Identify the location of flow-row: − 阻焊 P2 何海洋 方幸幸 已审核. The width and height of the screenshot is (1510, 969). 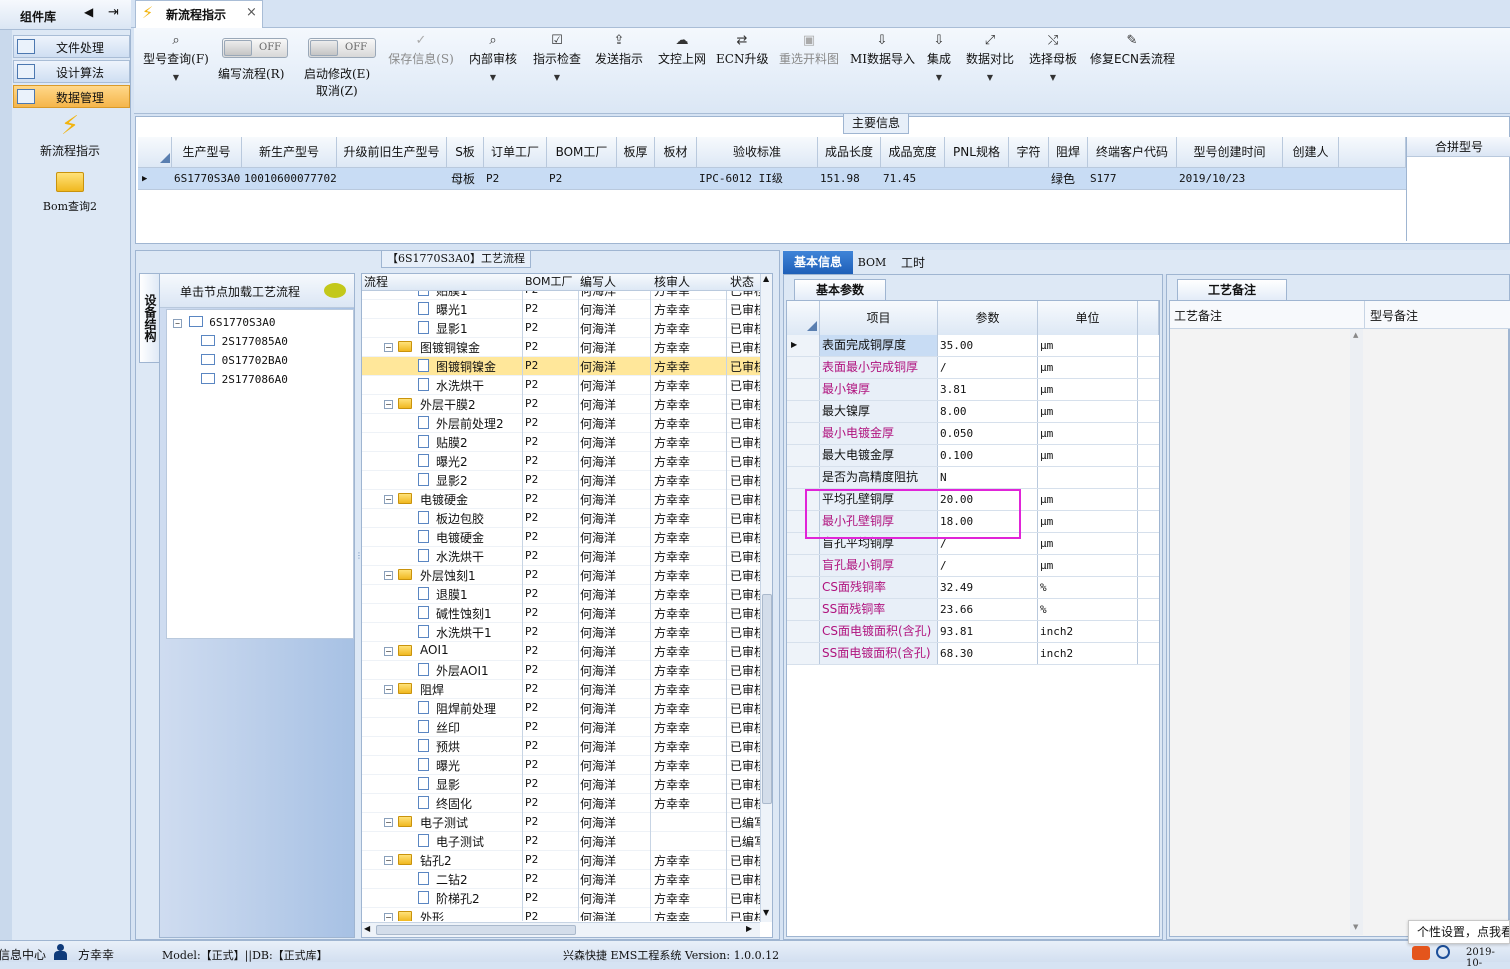
(562, 689).